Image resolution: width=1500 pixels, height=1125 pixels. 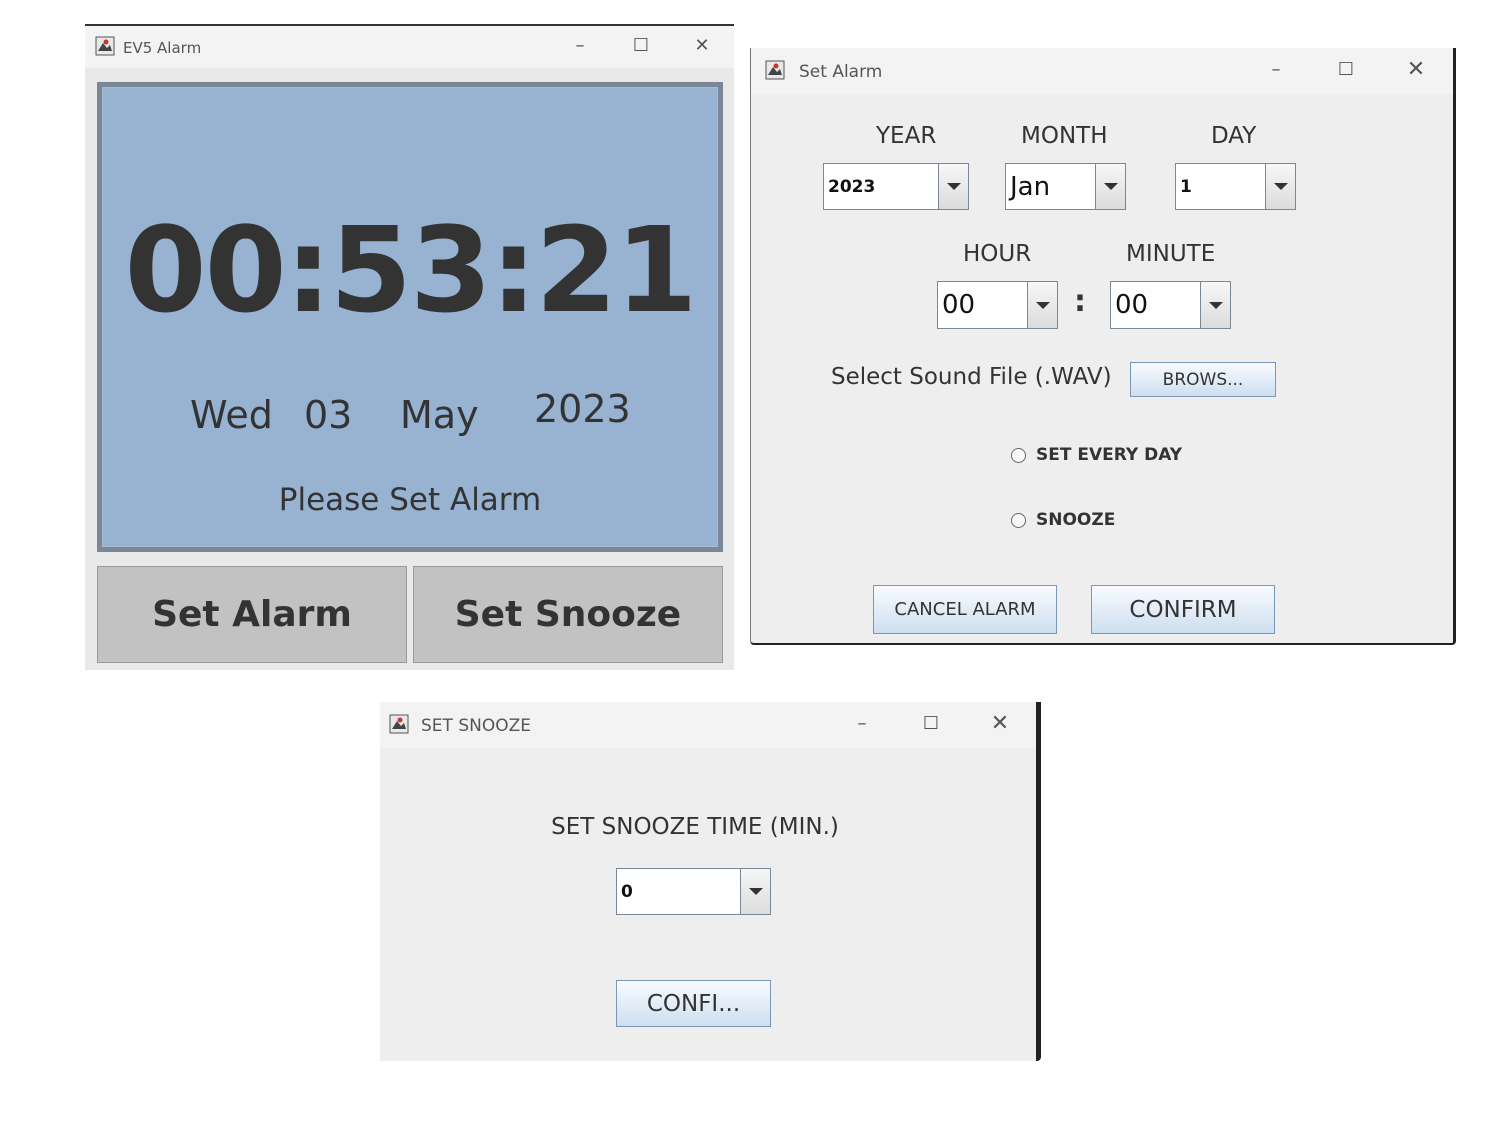 I want to click on year-select-value: 2023, so click(x=852, y=186).